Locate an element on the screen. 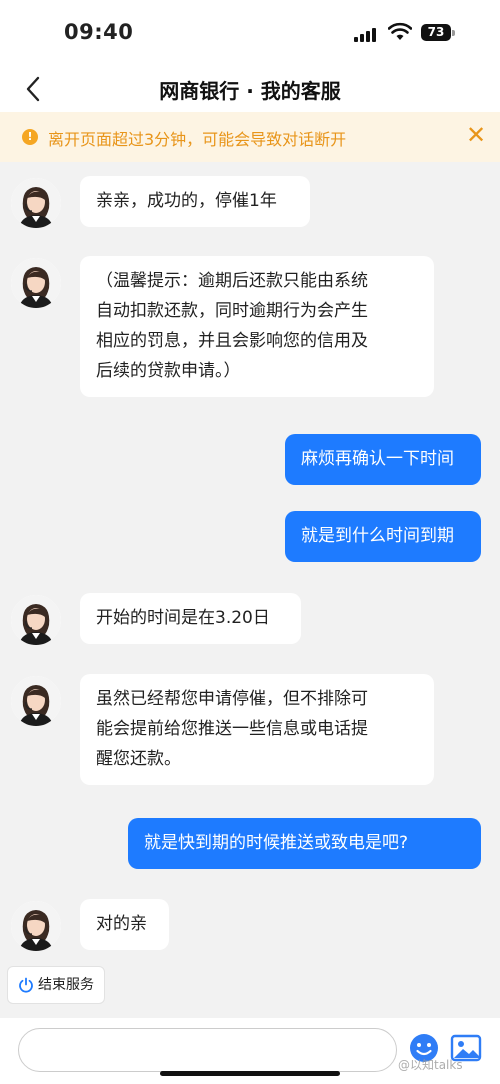 This screenshot has height=1084, width=500. end-service-button: 结束服务 is located at coordinates (56, 985).